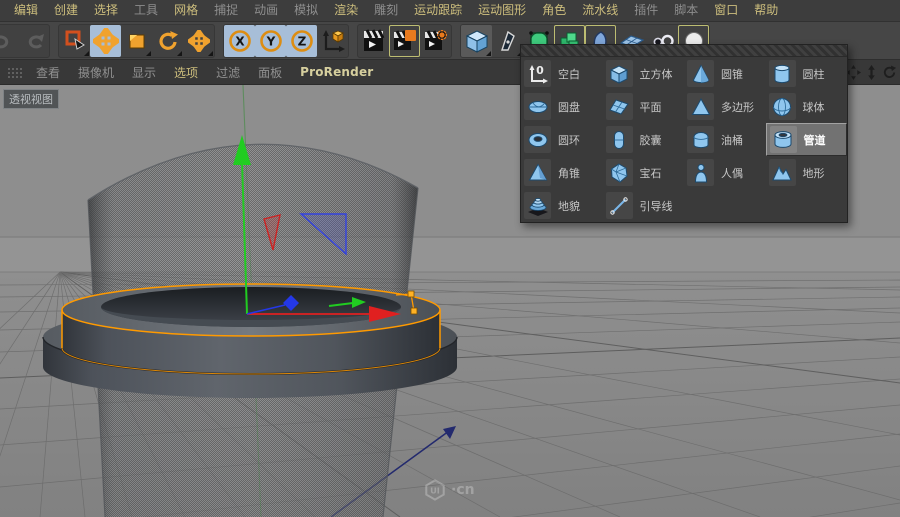 Image resolution: width=900 pixels, height=517 pixels. What do you see at coordinates (725, 139) in the screenshot?
I see `primitive-oiltank: 油桶` at bounding box center [725, 139].